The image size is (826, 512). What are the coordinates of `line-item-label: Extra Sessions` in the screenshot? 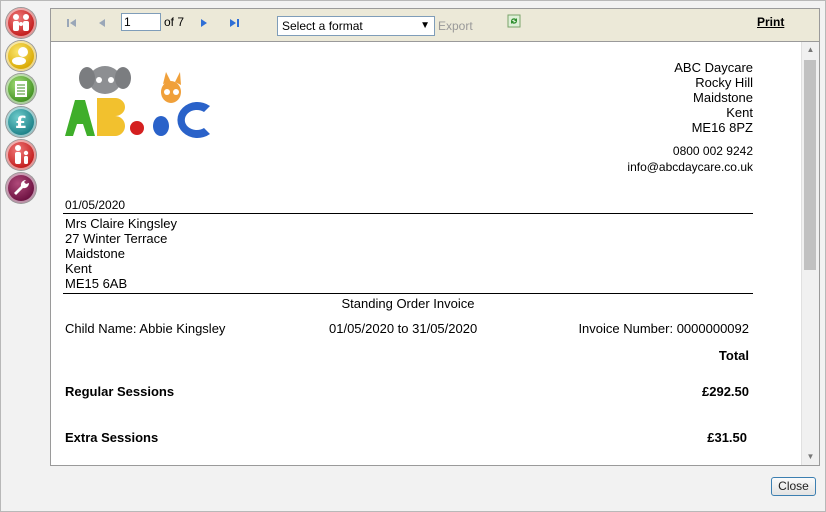 It's located at (112, 437).